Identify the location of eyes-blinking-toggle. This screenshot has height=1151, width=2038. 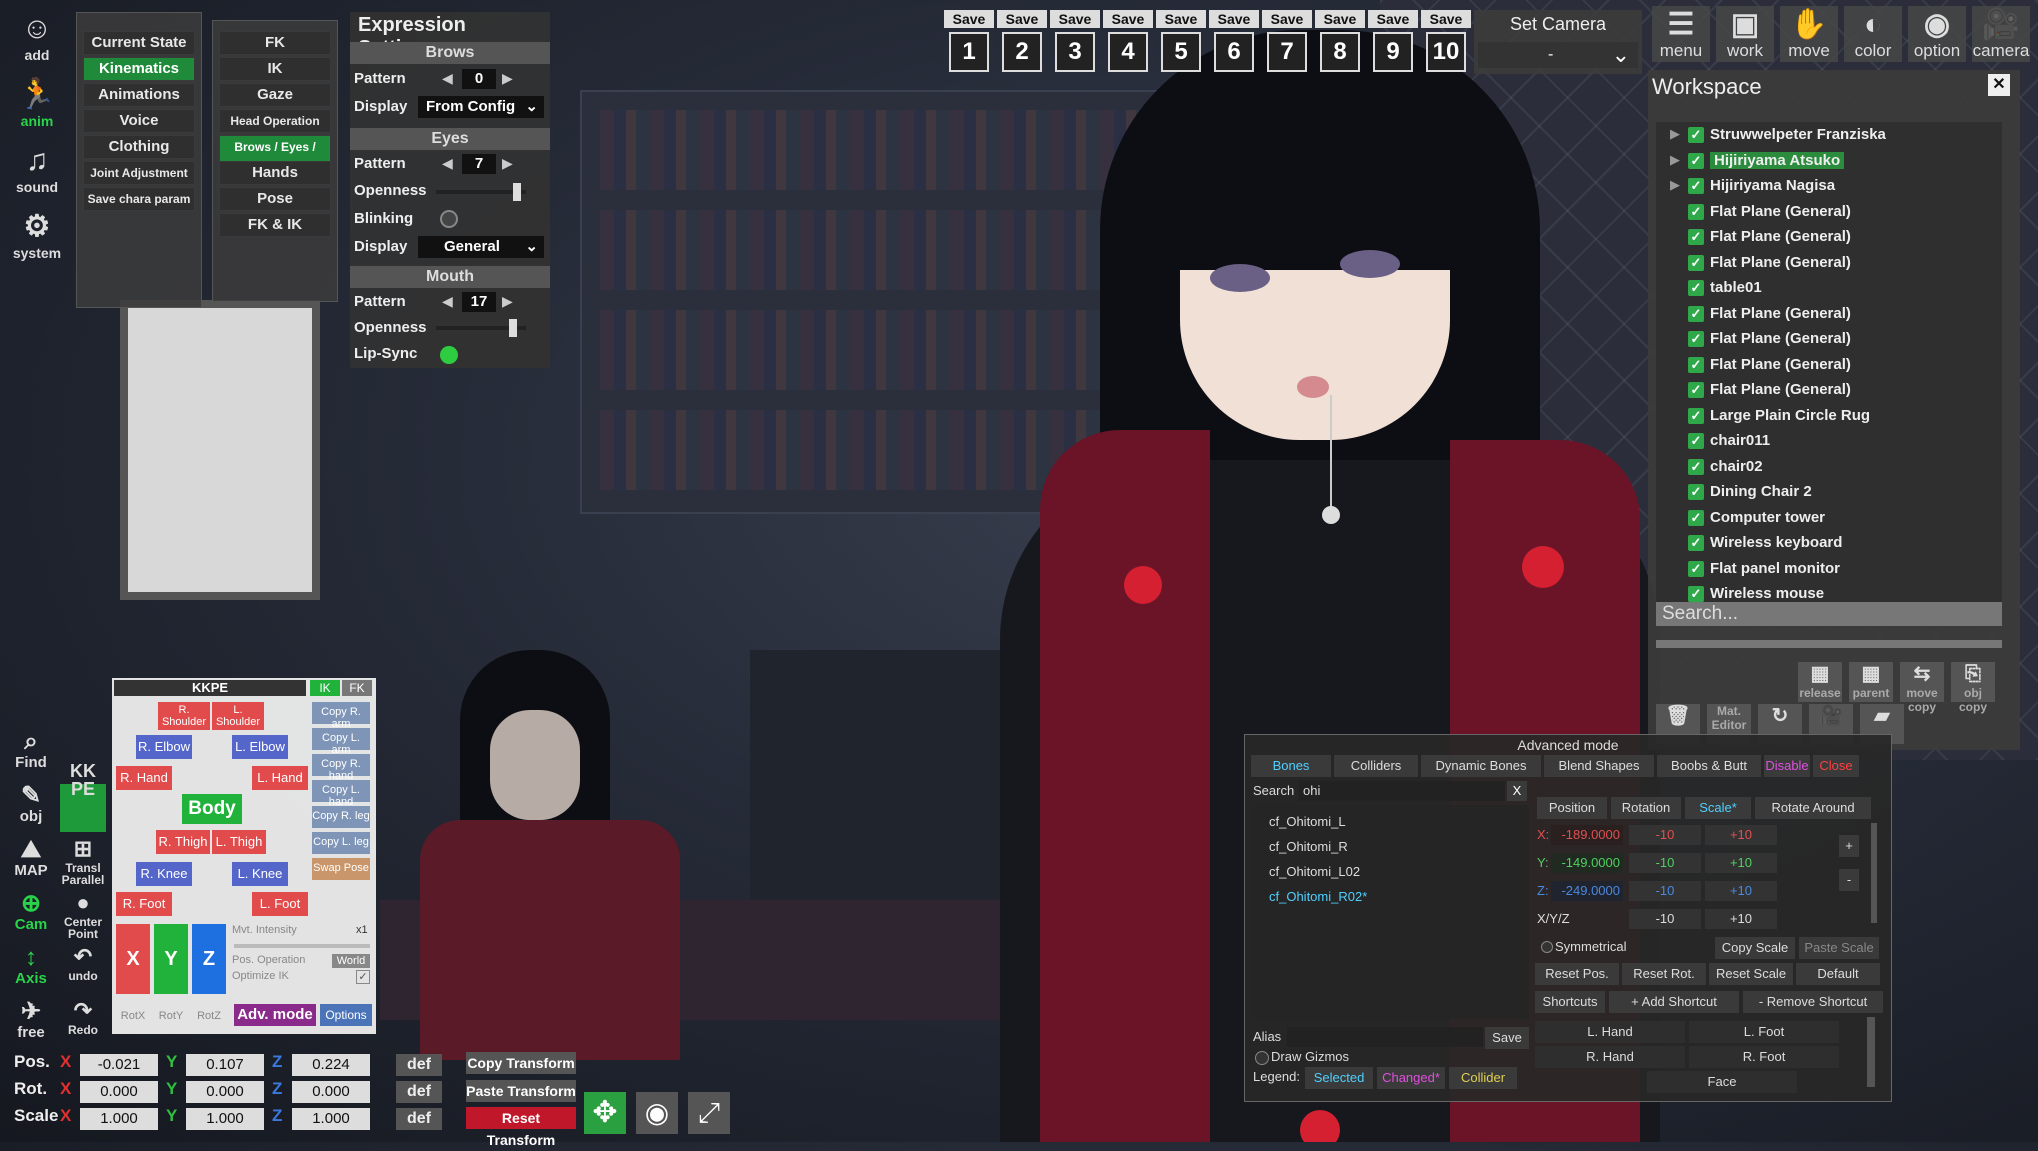
(449, 219).